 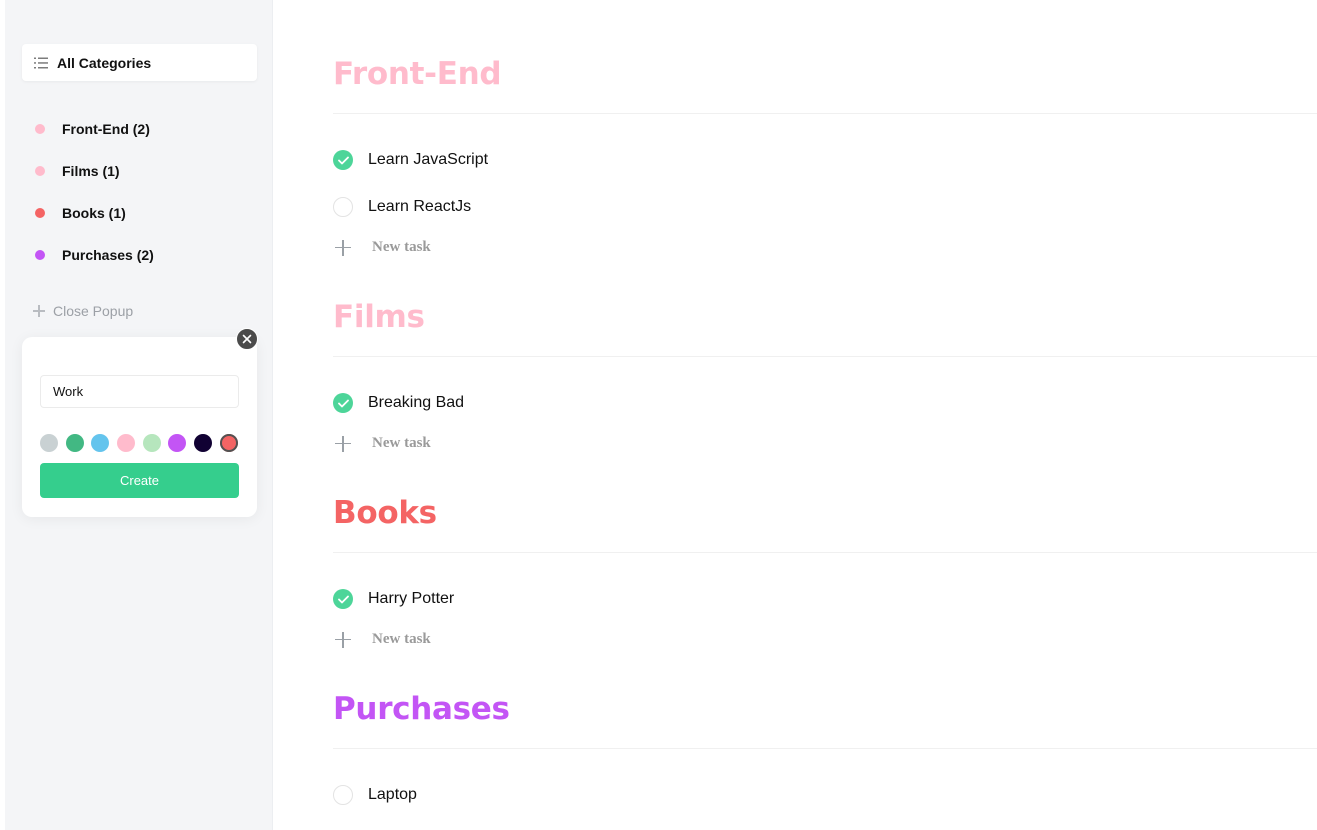 What do you see at coordinates (139, 480) in the screenshot?
I see `create-button: Create` at bounding box center [139, 480].